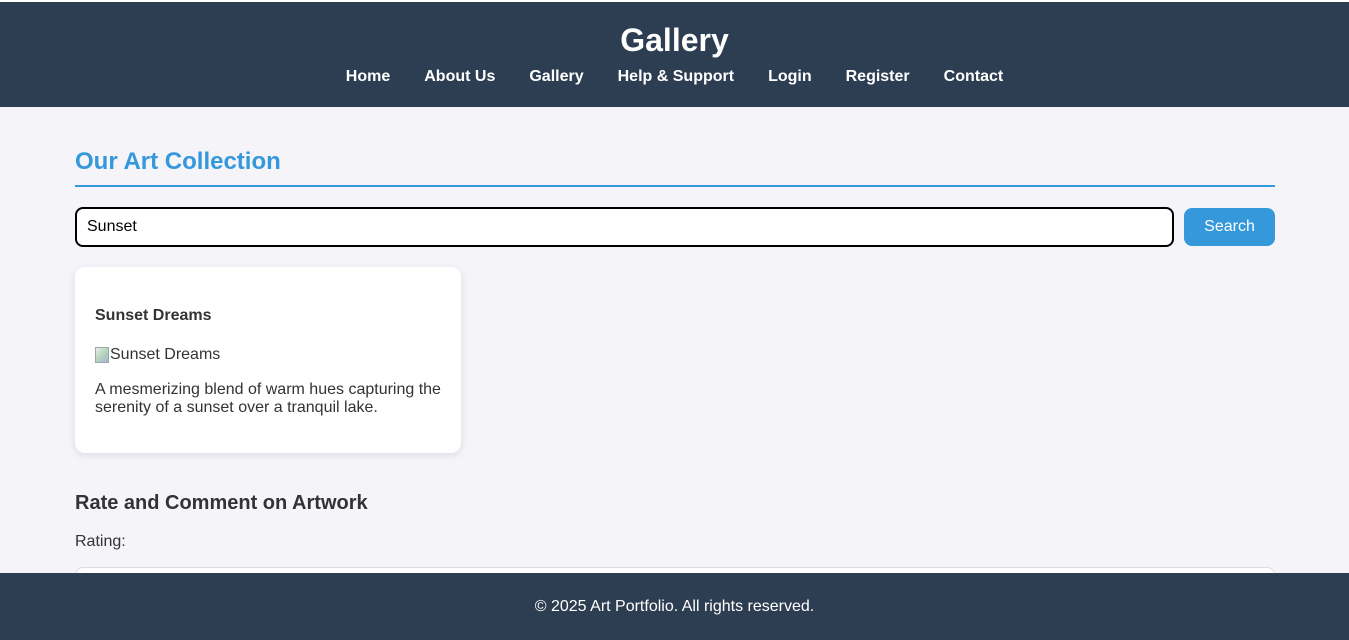 This screenshot has height=640, width=1349. I want to click on nav-register: Register, so click(878, 77).